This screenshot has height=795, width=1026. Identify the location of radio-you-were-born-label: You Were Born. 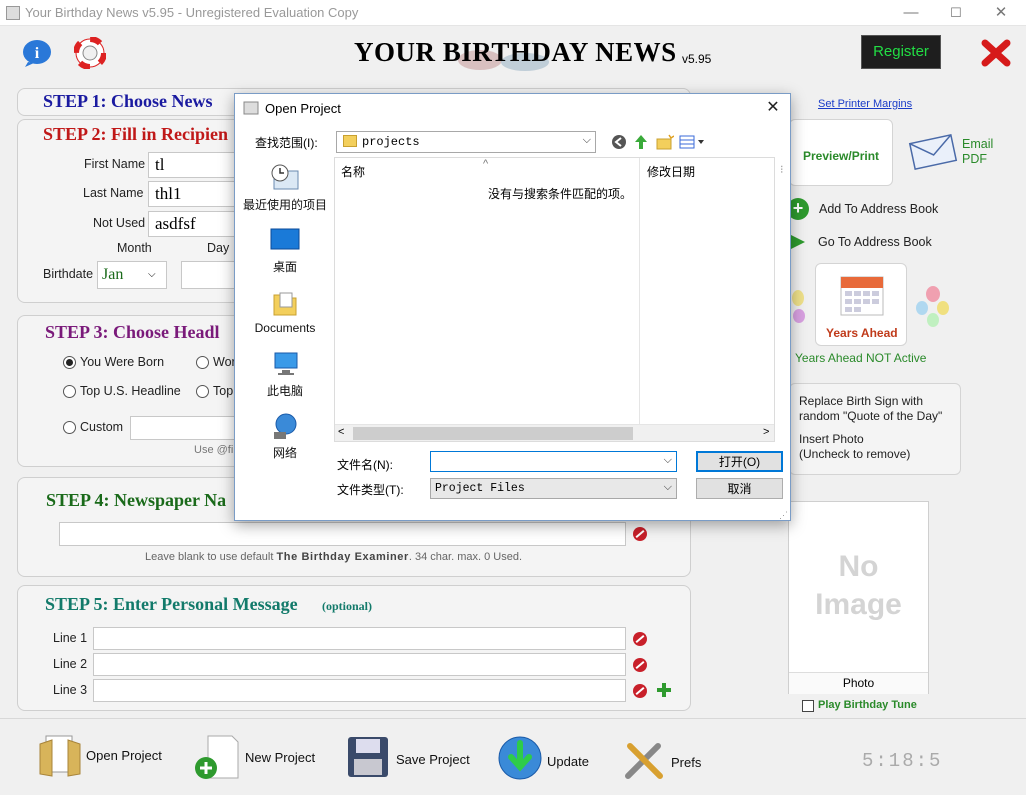
(122, 362).